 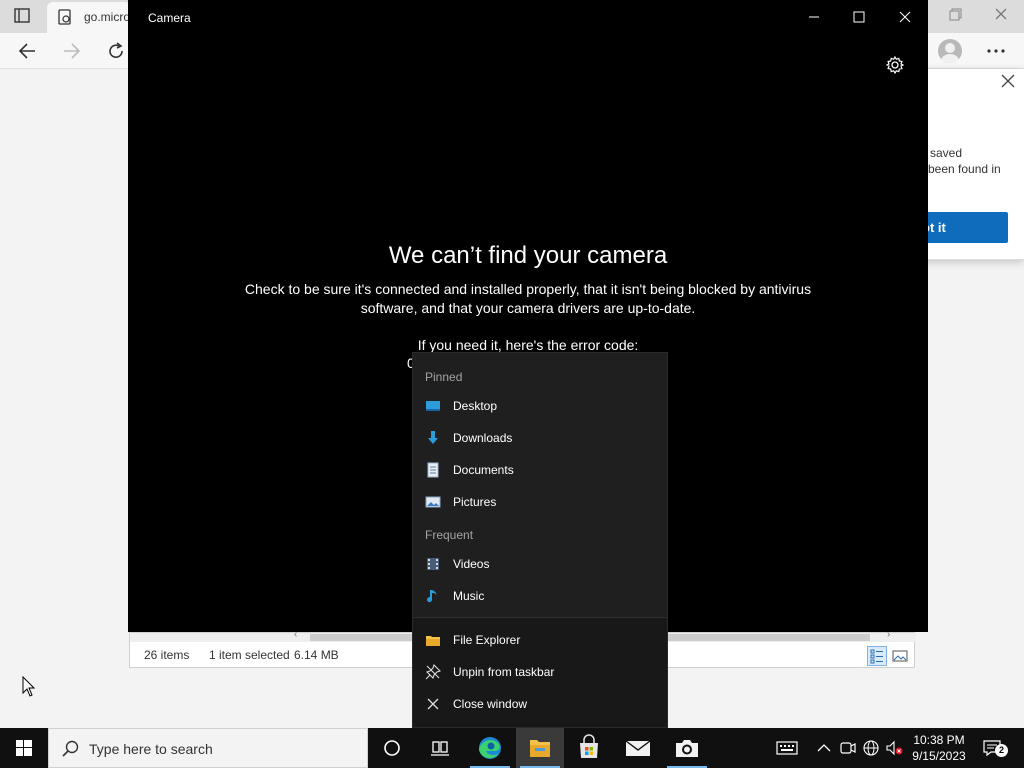 I want to click on item-count: 26 items, so click(x=167, y=655).